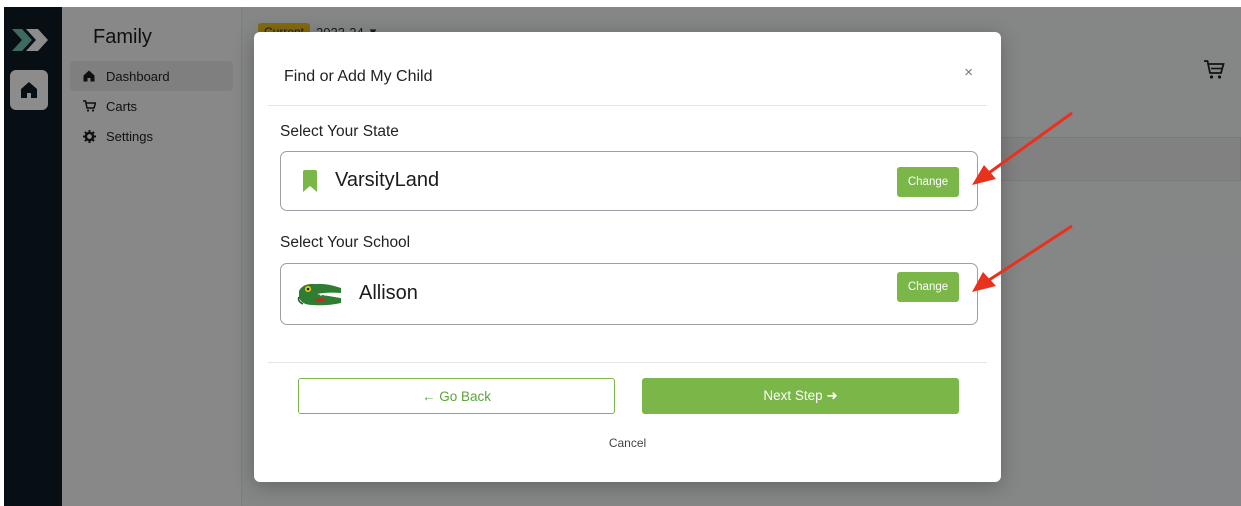 The width and height of the screenshot is (1241, 506). Describe the element at coordinates (629, 181) in the screenshot. I see `state-selection-box: VarsityLand Change` at that location.